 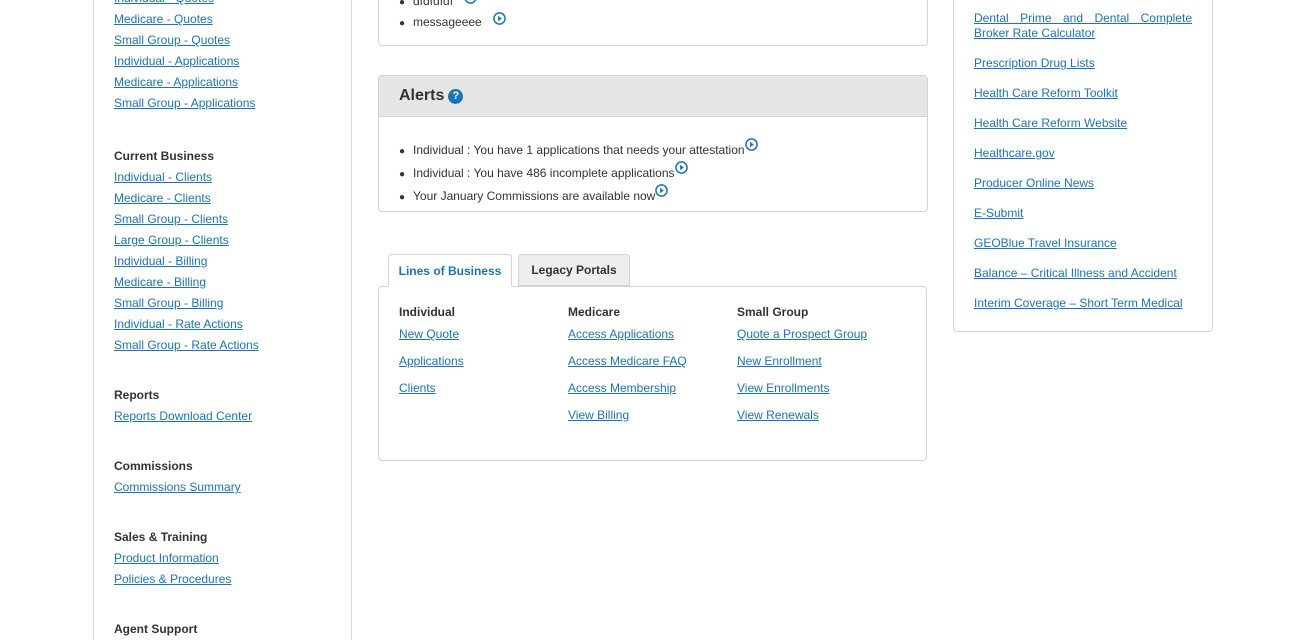 I want to click on sidebar-link-small-group-rate-actions: Small Group - Rate Actions, so click(x=186, y=345).